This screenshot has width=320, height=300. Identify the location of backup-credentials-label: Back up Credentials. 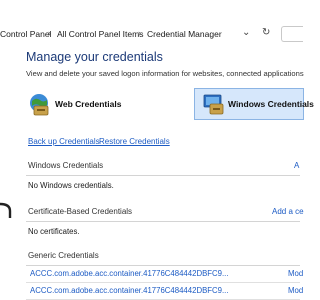
(64, 141).